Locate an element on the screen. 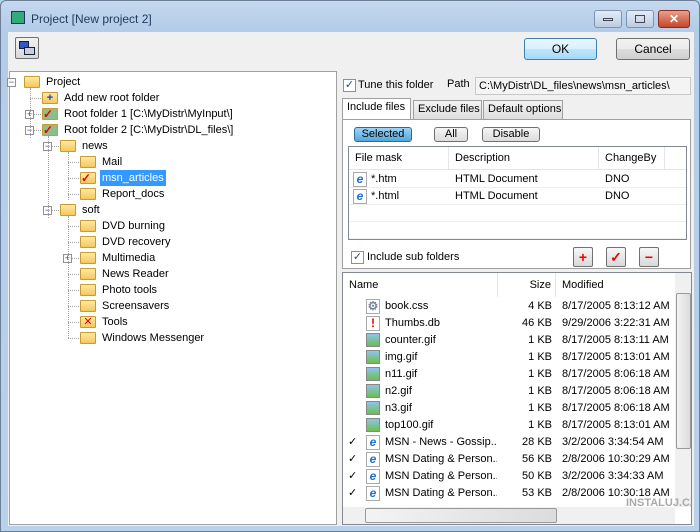 Image resolution: width=700 pixels, height=532 pixels. minimize-icon is located at coordinates (608, 19).